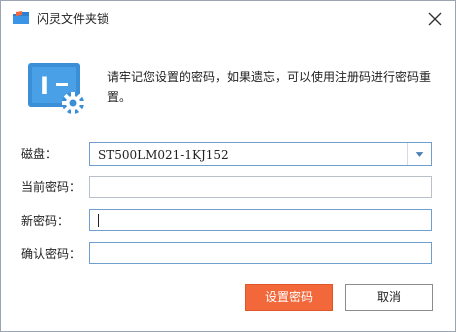  Describe the element at coordinates (389, 297) in the screenshot. I see `cancel-button: 取消` at that location.